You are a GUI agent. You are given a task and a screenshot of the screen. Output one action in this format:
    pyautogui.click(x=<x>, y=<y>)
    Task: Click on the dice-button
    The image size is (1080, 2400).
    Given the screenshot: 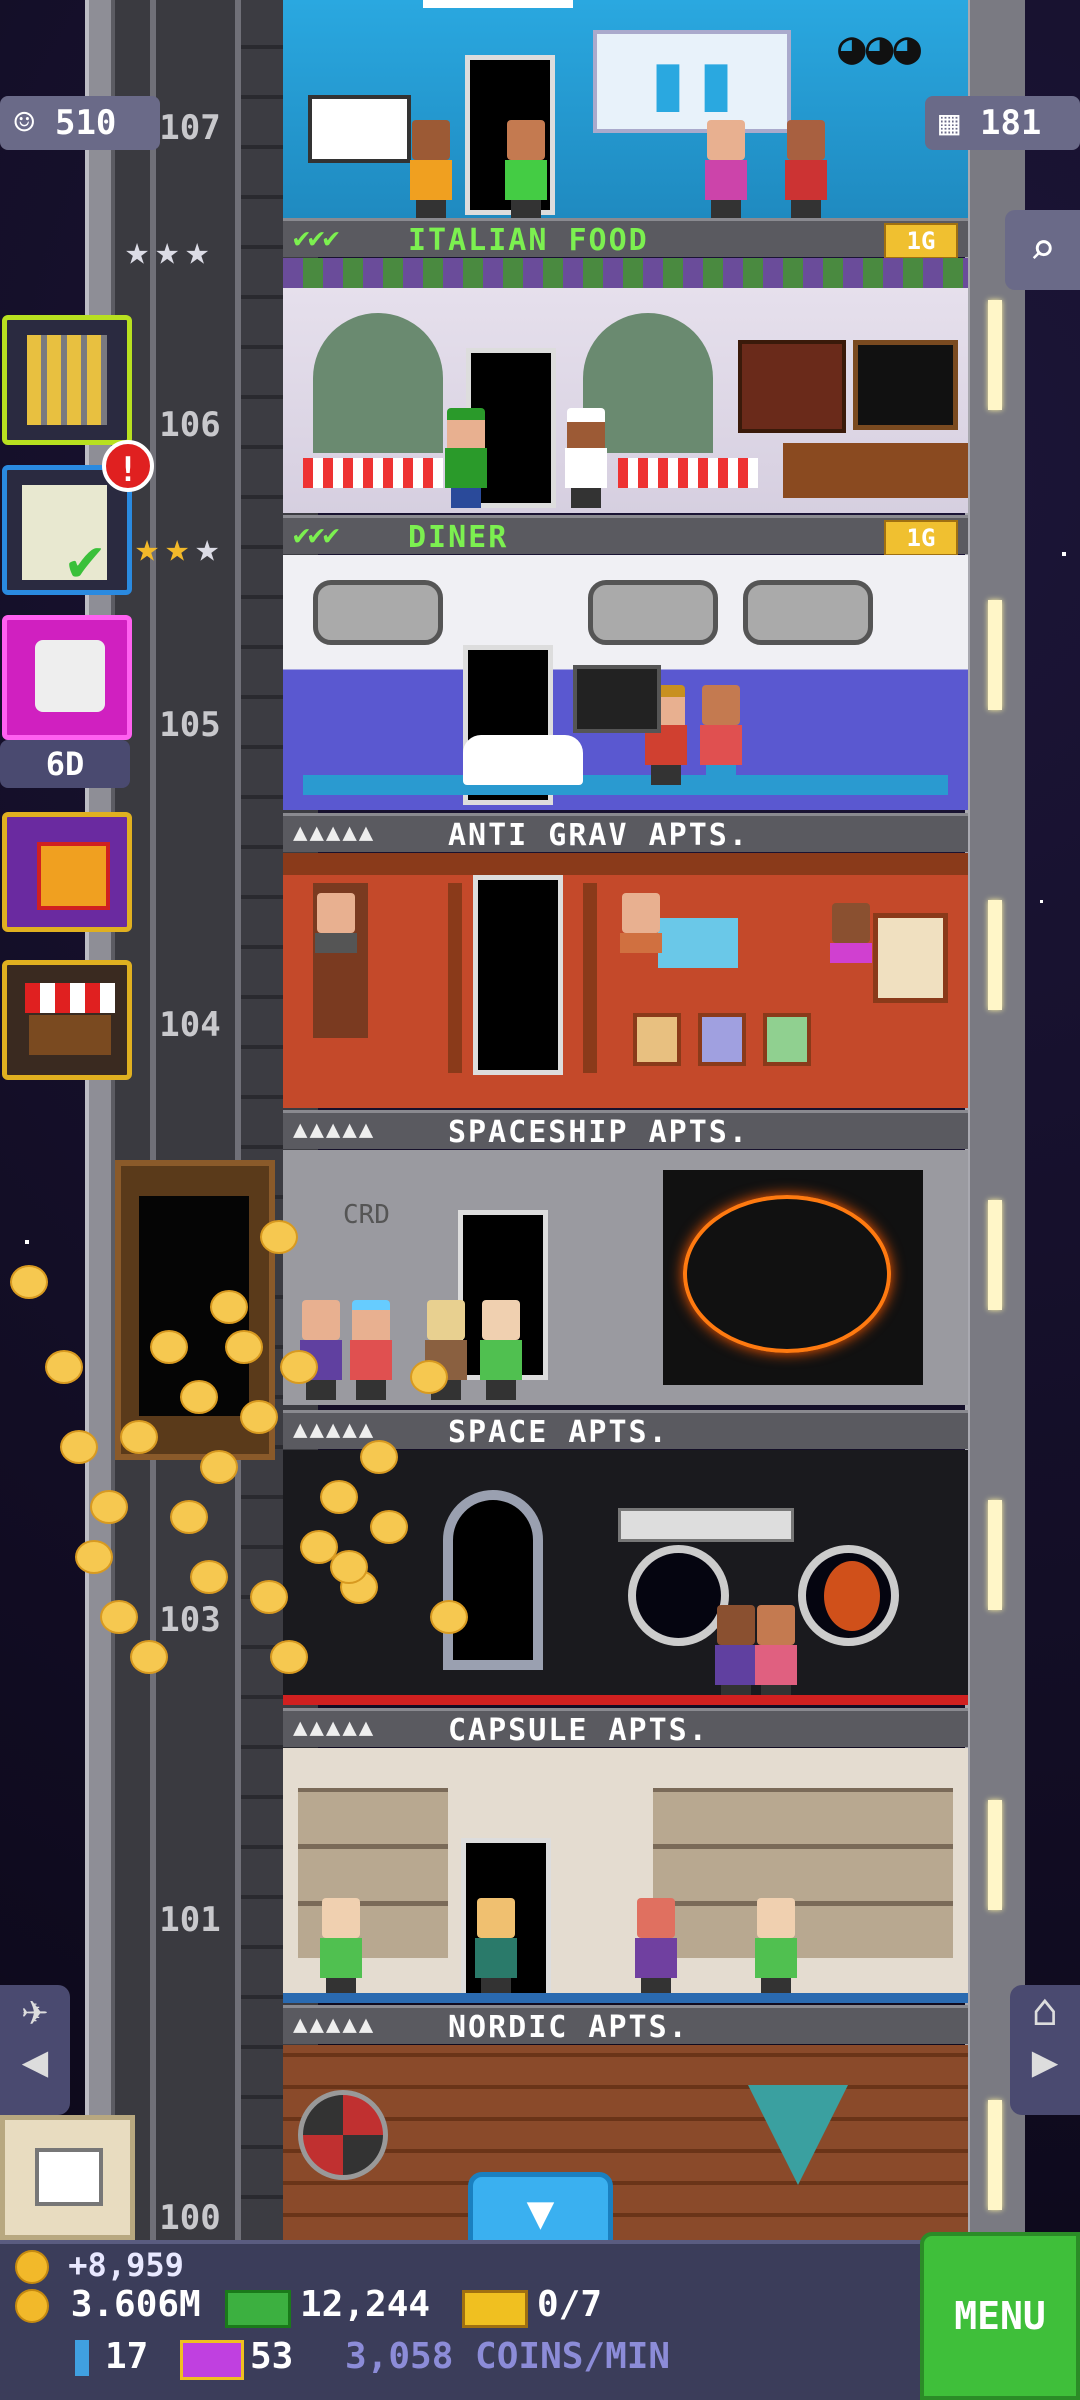 What is the action you would take?
    pyautogui.click(x=67, y=677)
    